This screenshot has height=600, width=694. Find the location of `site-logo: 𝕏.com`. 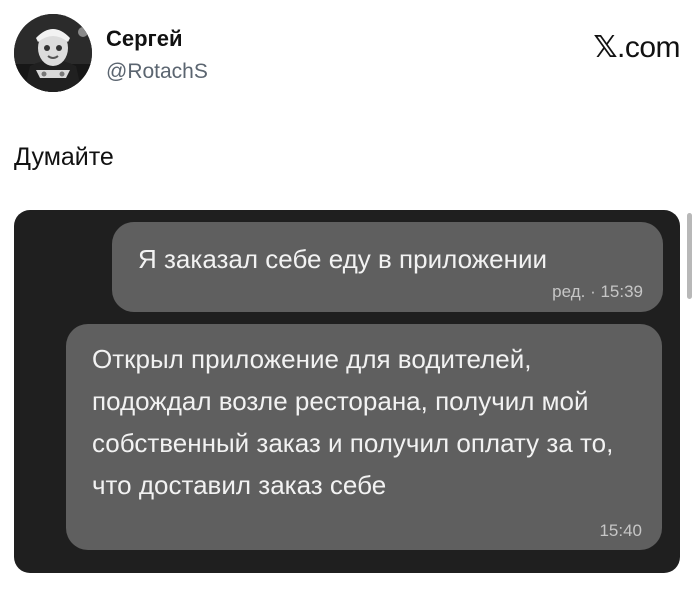

site-logo: 𝕏.com is located at coordinates (636, 47).